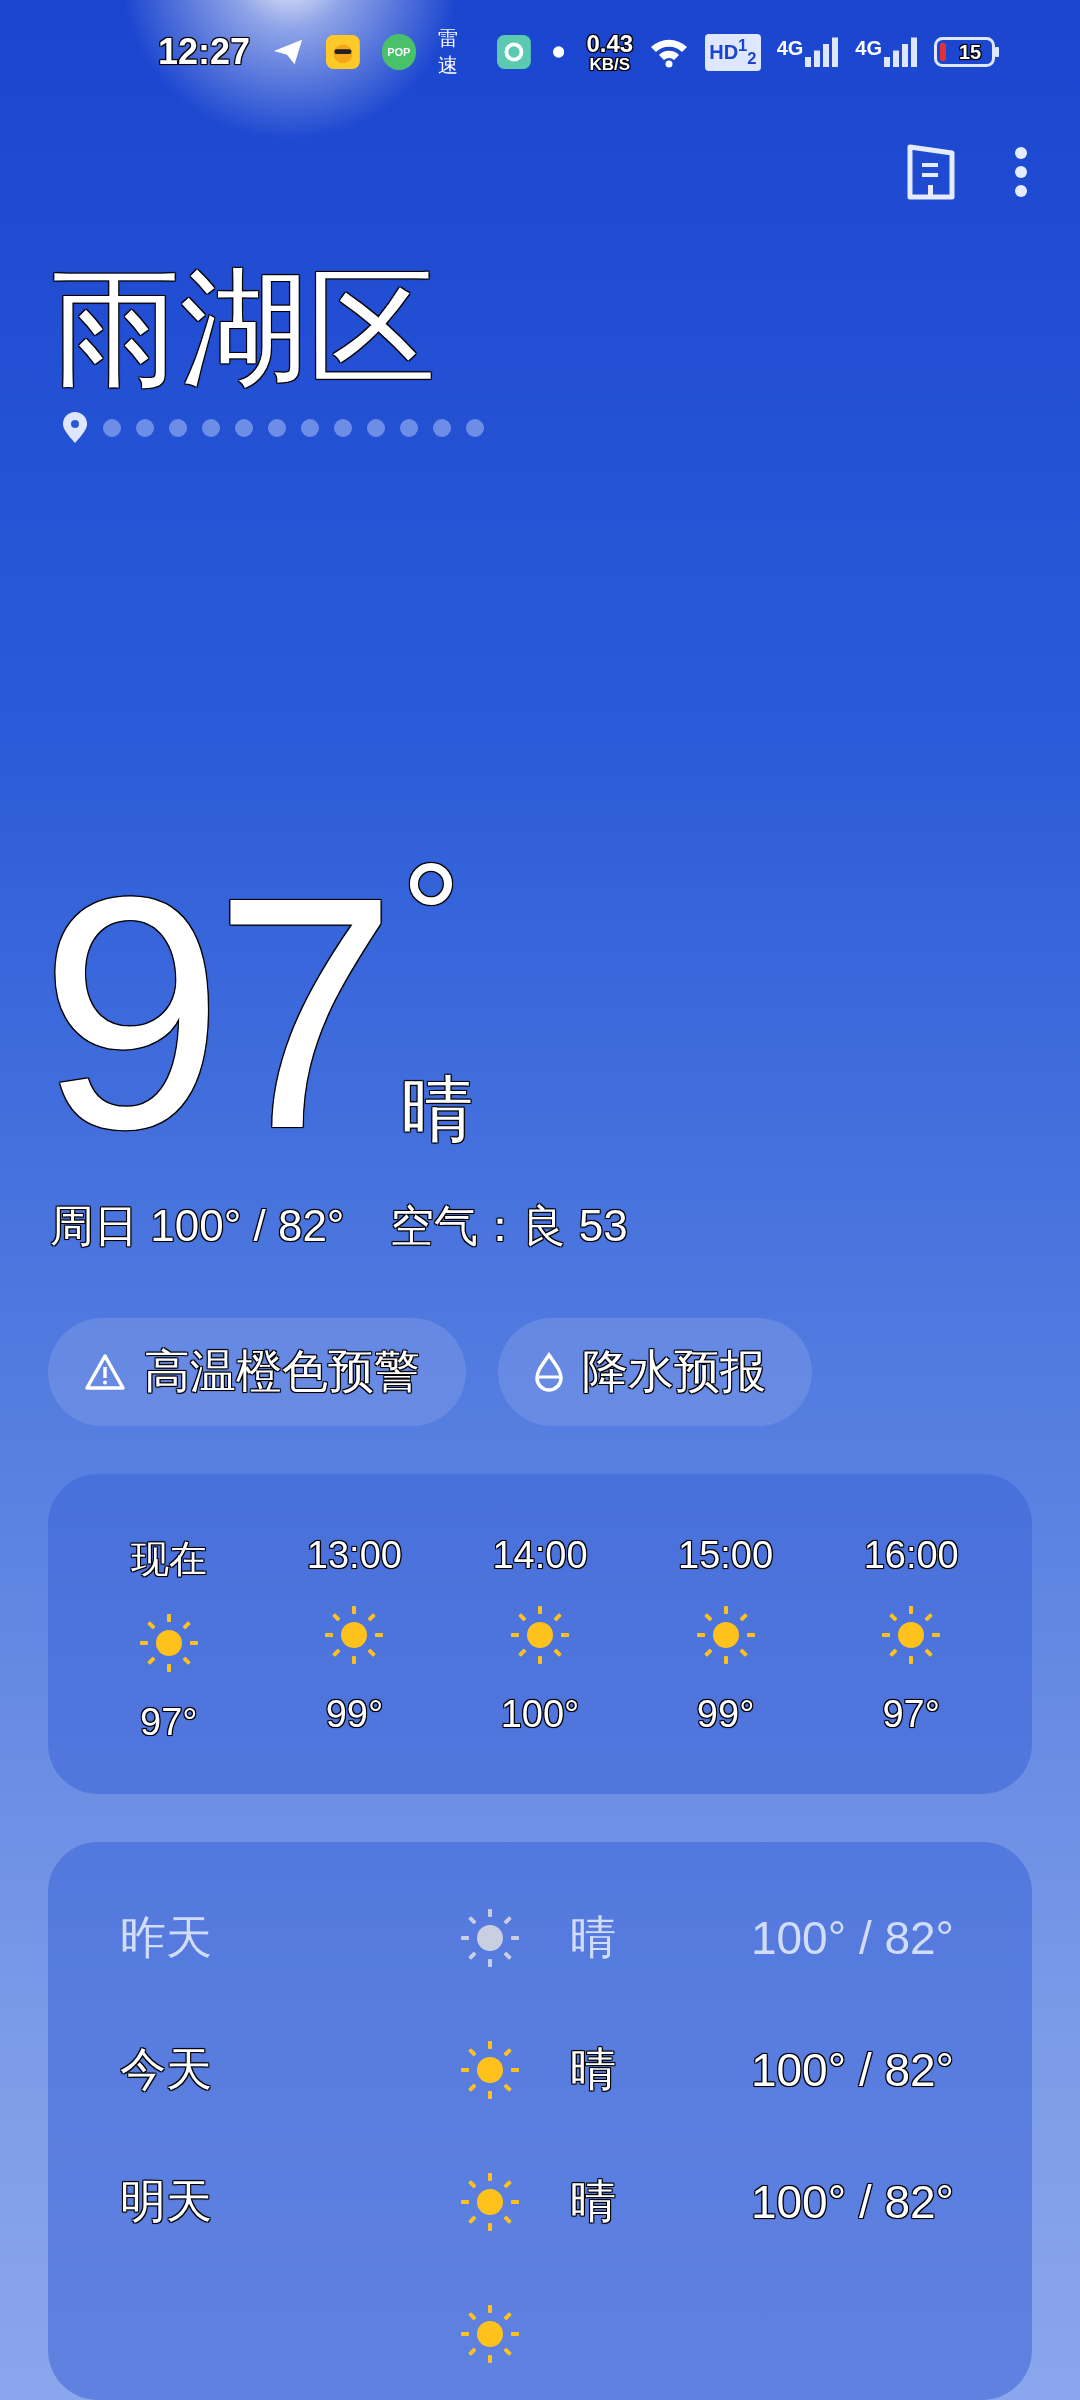  I want to click on day-label: 明天, so click(166, 2201).